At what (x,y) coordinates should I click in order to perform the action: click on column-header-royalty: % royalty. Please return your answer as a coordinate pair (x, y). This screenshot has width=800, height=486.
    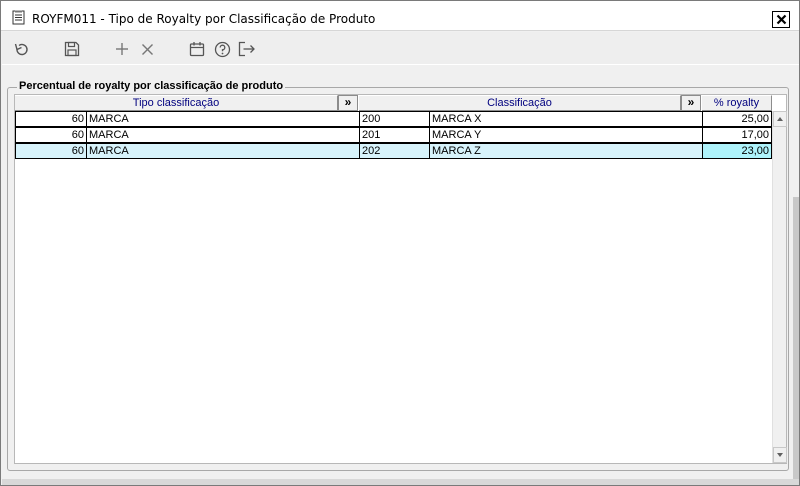
    Looking at the image, I should click on (737, 103).